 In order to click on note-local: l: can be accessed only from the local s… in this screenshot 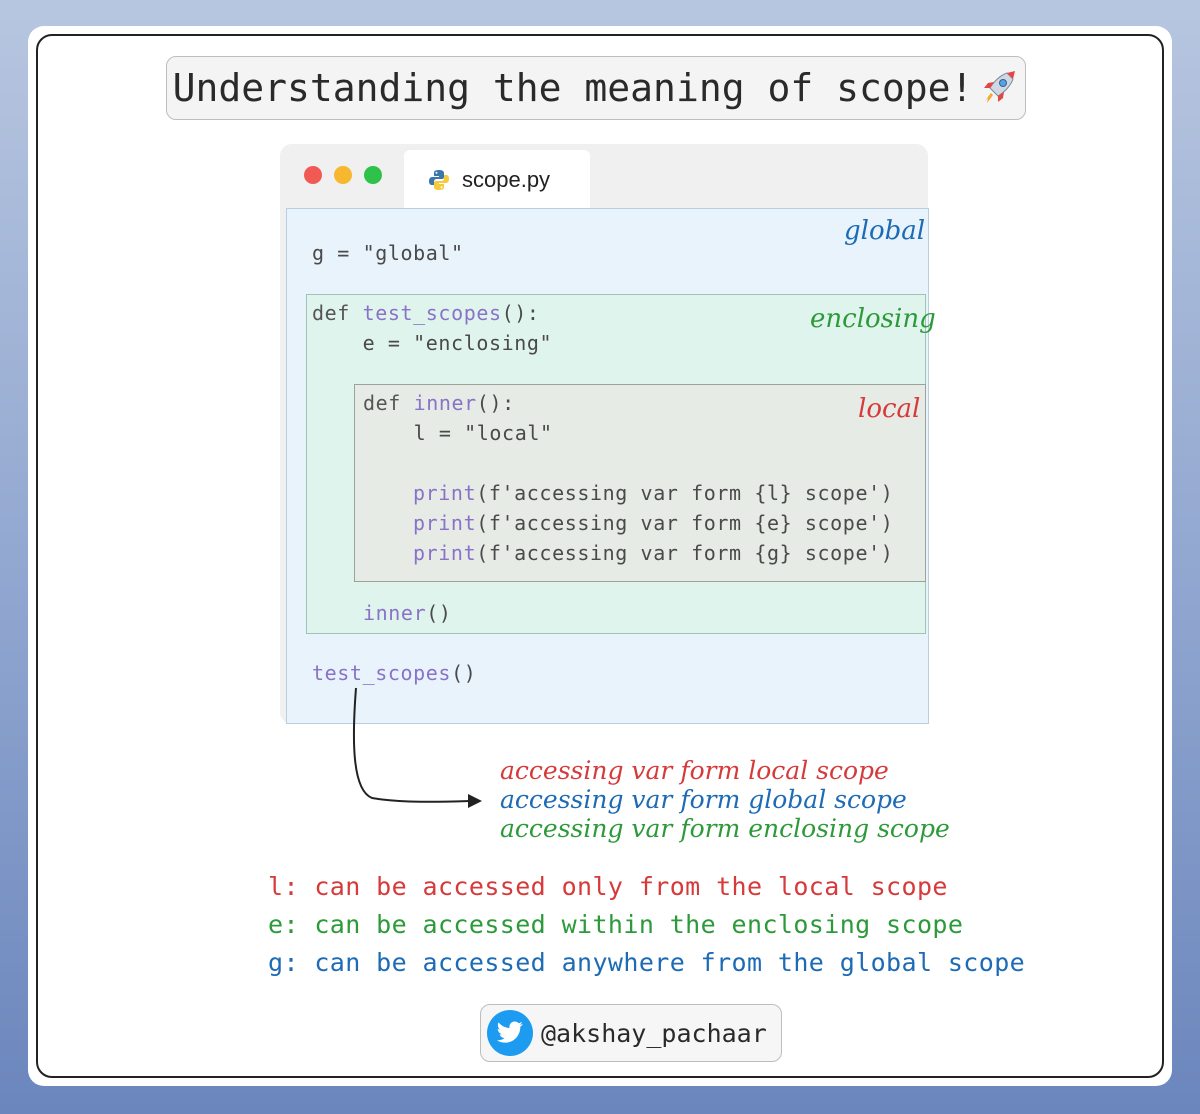, I will do `click(608, 886)`.